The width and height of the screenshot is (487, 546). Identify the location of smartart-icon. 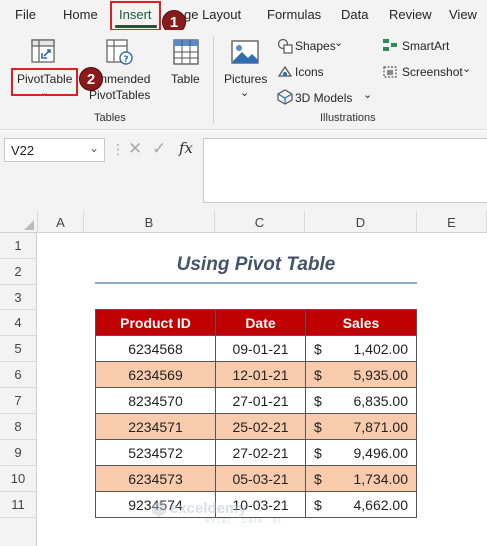
(390, 45).